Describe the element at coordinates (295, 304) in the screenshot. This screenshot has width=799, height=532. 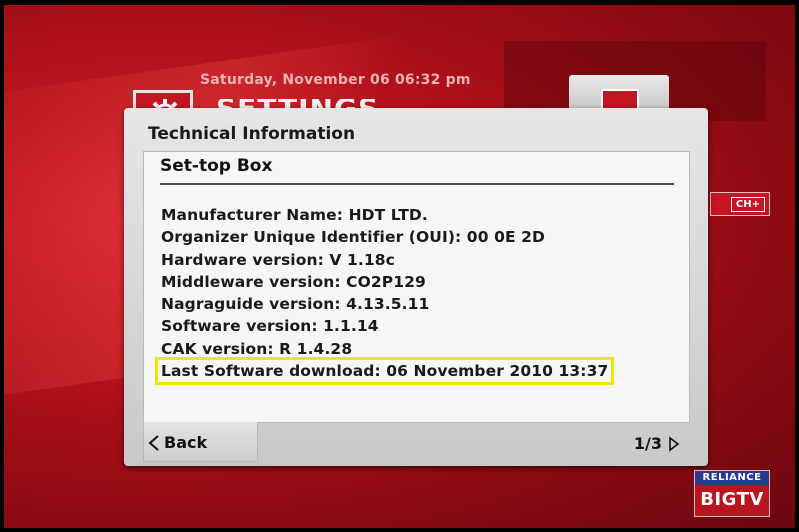
I see `info-nagraguide-version: Nagraguide version: 4.13.5.11` at that location.